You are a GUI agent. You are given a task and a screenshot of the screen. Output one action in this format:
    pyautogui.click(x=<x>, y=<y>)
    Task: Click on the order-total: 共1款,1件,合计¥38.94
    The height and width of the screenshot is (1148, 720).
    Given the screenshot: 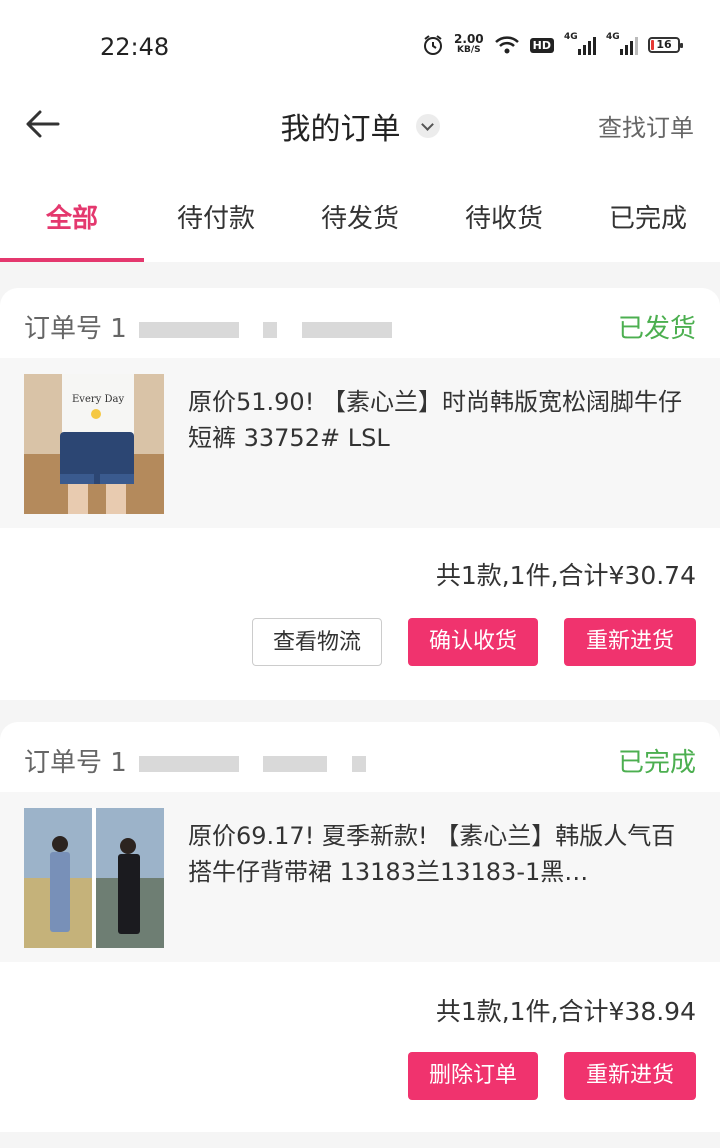 What is the action you would take?
    pyautogui.click(x=565, y=1011)
    